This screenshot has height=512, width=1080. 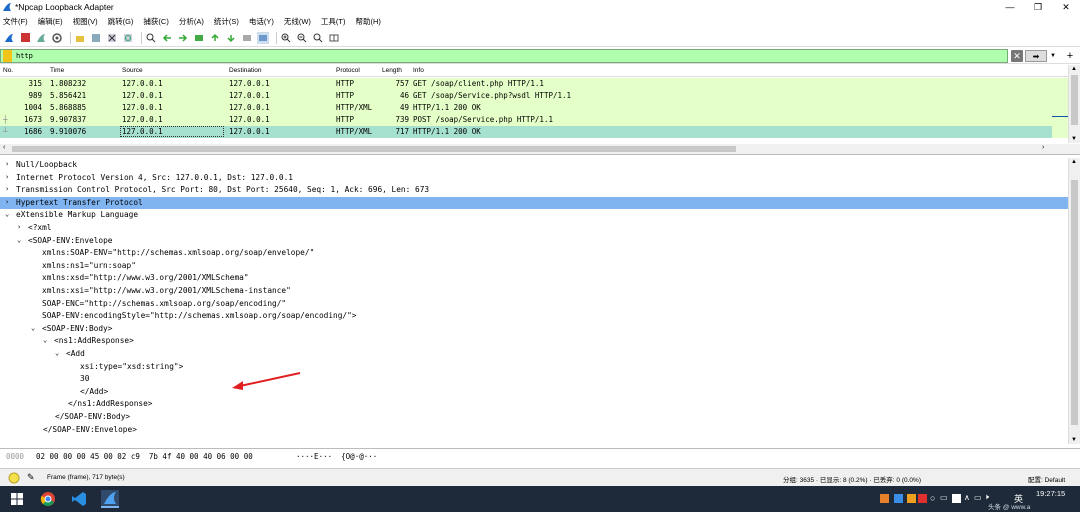 I want to click on menu-view: 视图(V), so click(x=85, y=21).